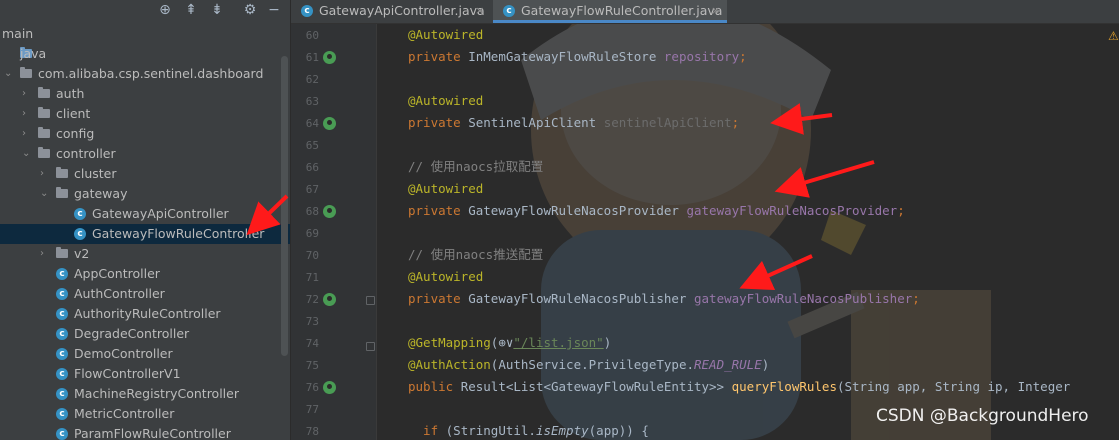  What do you see at coordinates (95, 173) in the screenshot?
I see `tree-item-label: cluster` at bounding box center [95, 173].